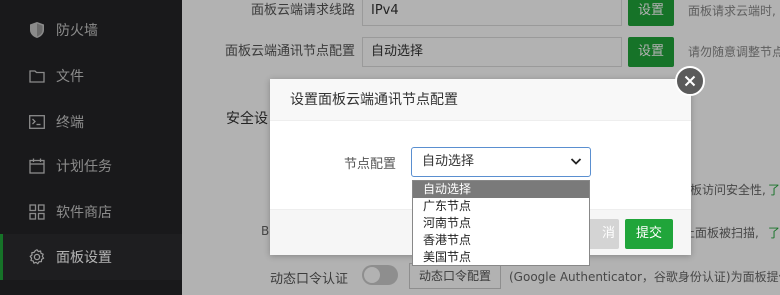 The image size is (780, 295). Describe the element at coordinates (448, 161) in the screenshot. I see `node-select-value: 自动选择` at that location.